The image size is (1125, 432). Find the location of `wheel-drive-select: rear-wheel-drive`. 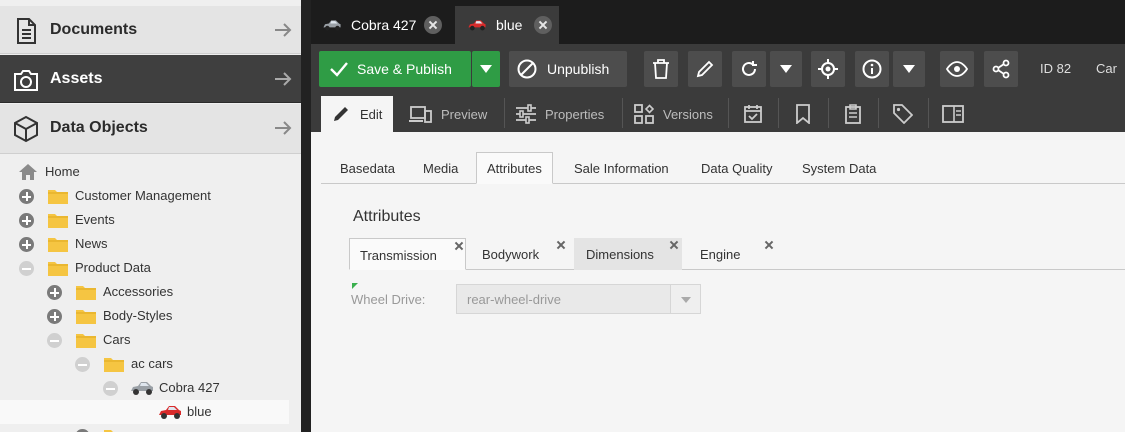

wheel-drive-select: rear-wheel-drive is located at coordinates (578, 299).